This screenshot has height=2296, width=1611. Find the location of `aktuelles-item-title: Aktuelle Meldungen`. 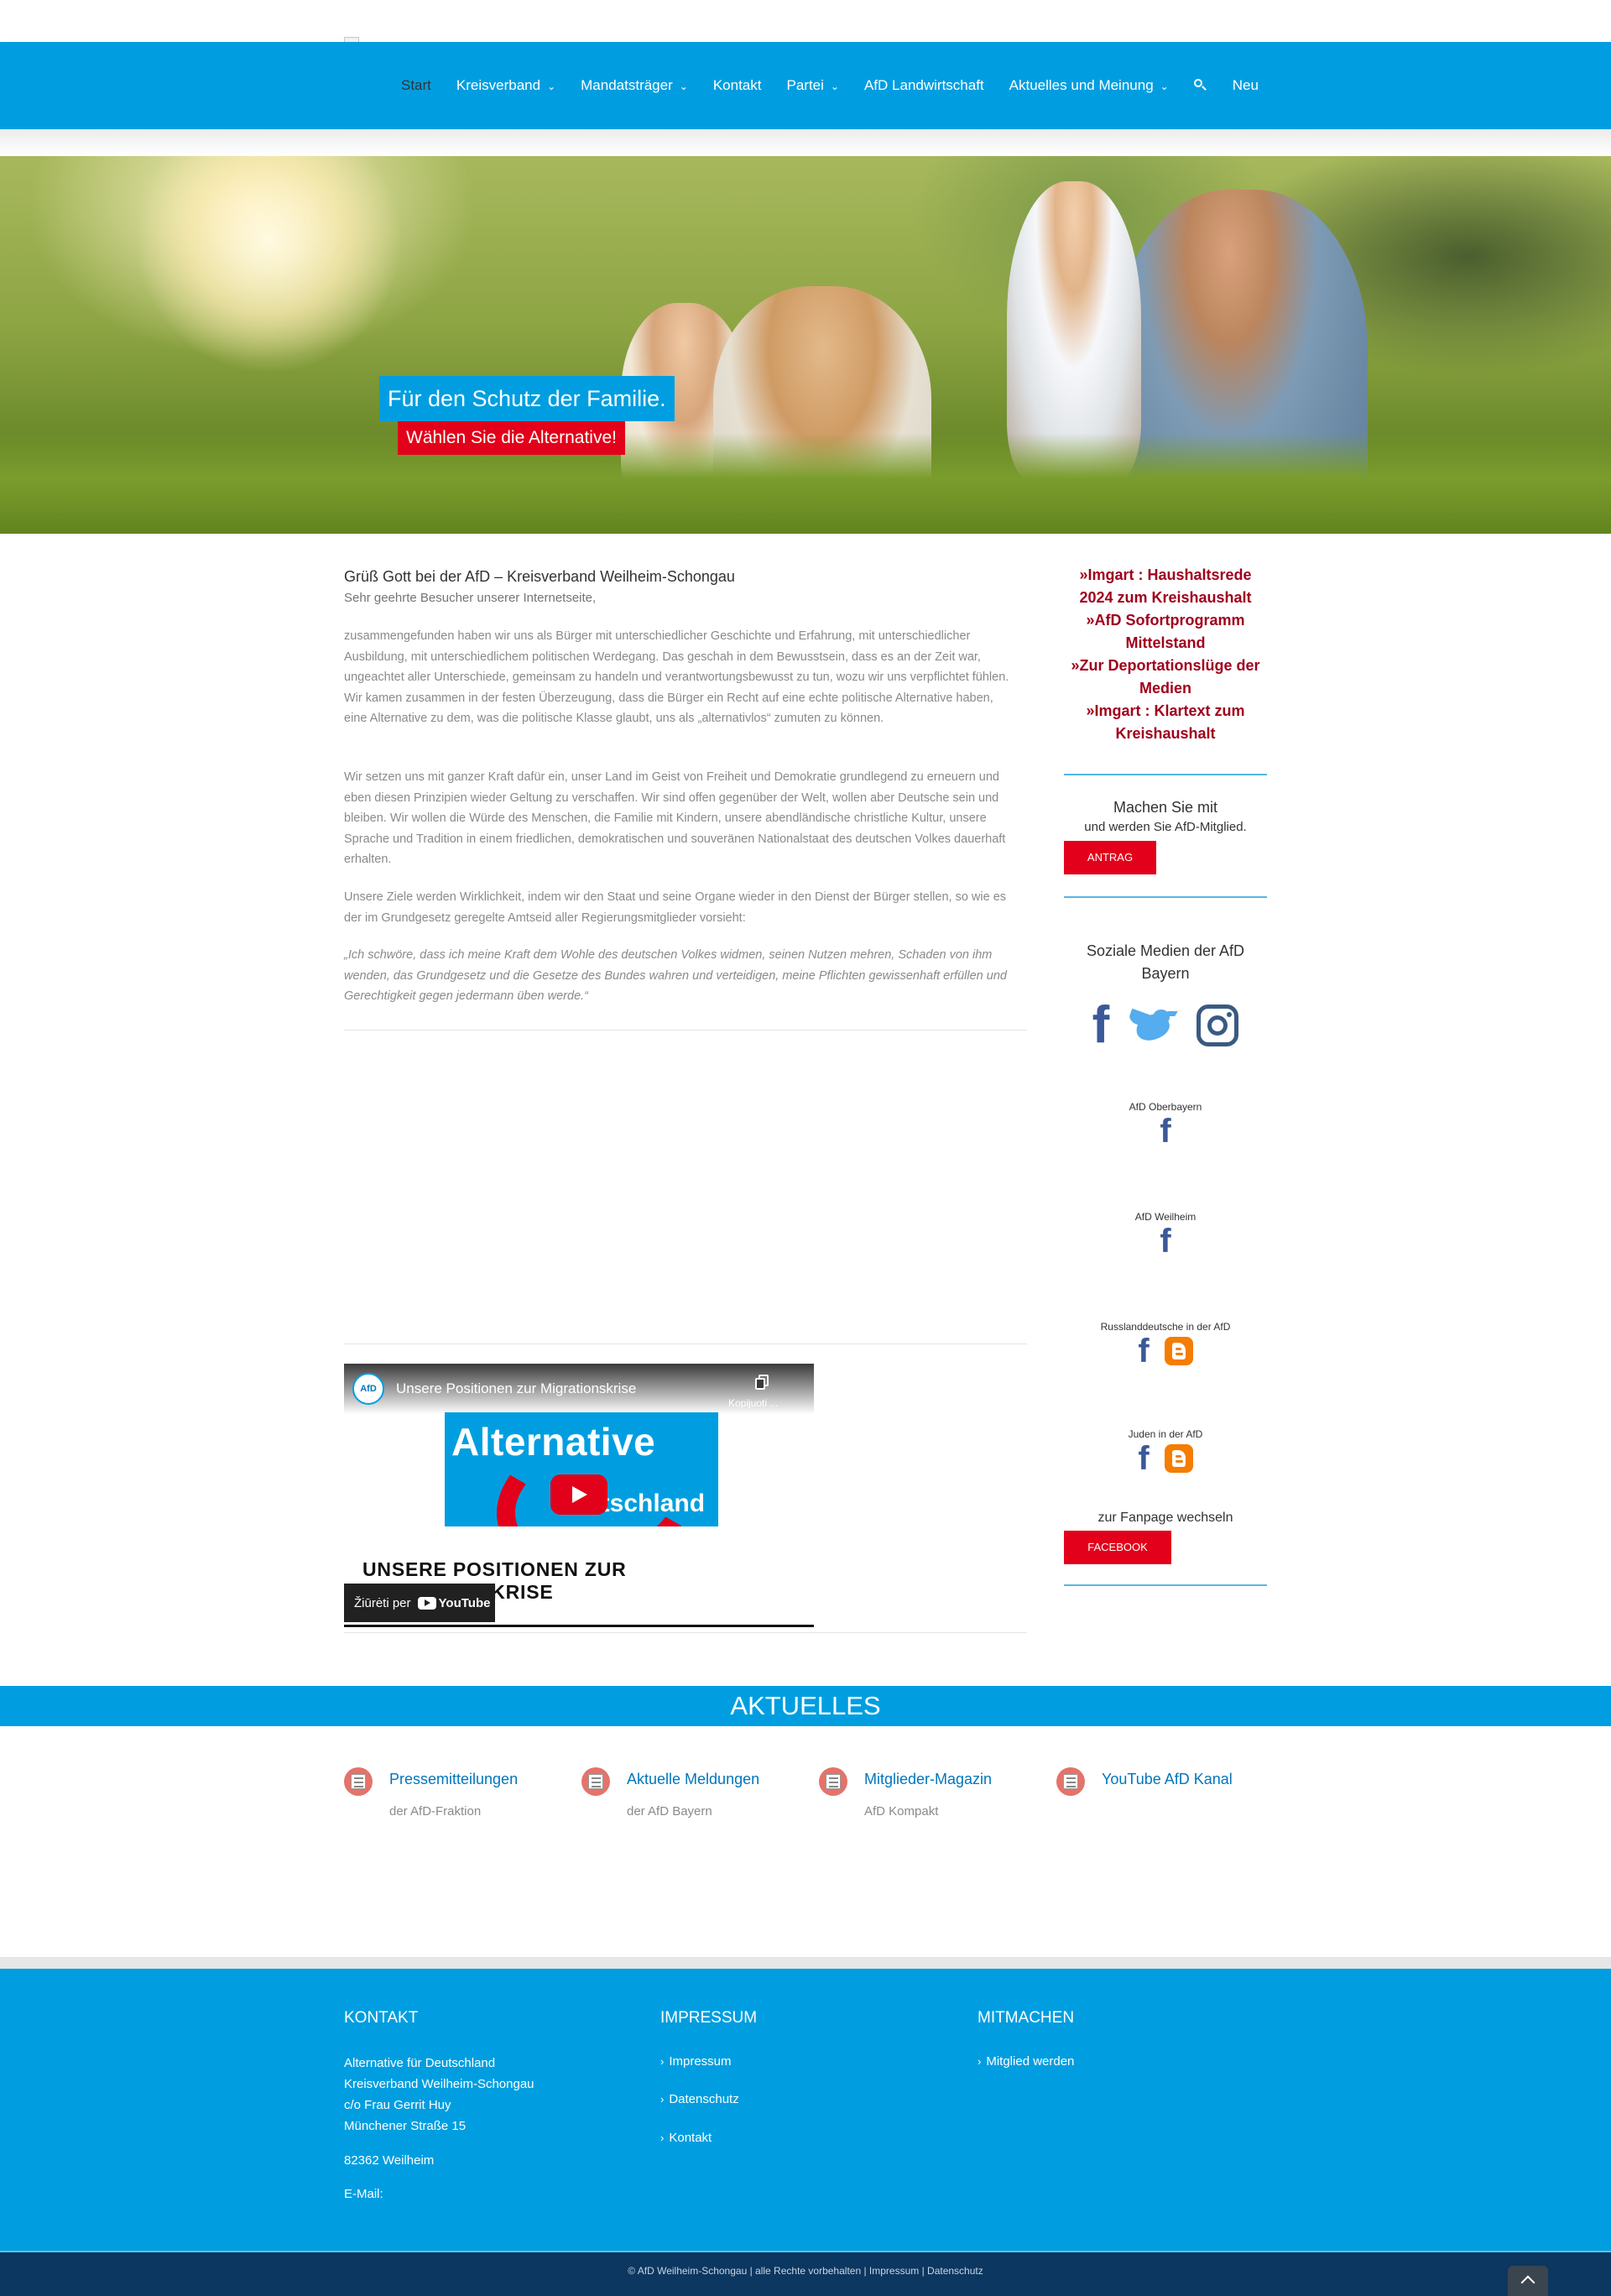

aktuelles-item-title: Aktuelle Meldungen is located at coordinates (693, 1779).